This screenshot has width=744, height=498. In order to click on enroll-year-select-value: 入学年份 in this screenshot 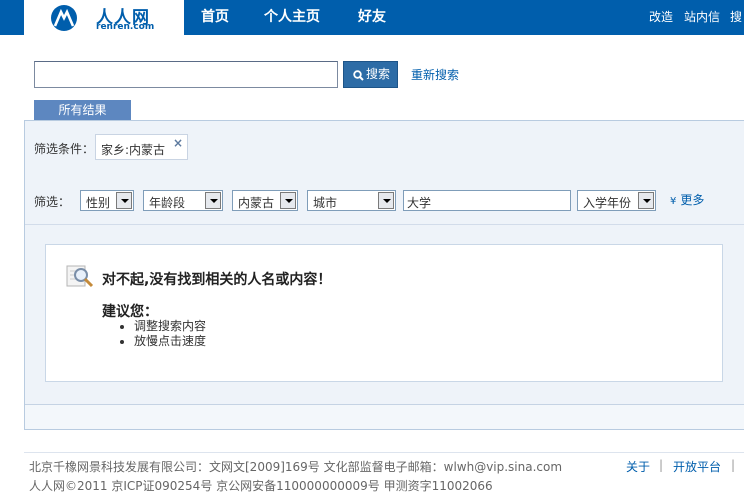, I will do `click(607, 203)`.